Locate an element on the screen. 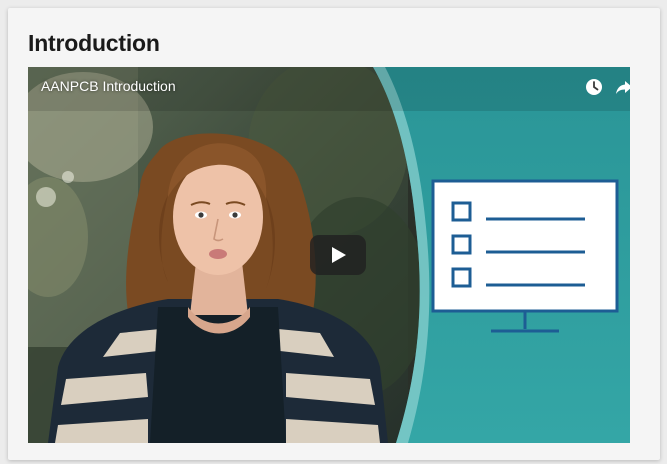 Image resolution: width=667 pixels, height=464 pixels. checklist-monitor-illustration is located at coordinates (525, 256).